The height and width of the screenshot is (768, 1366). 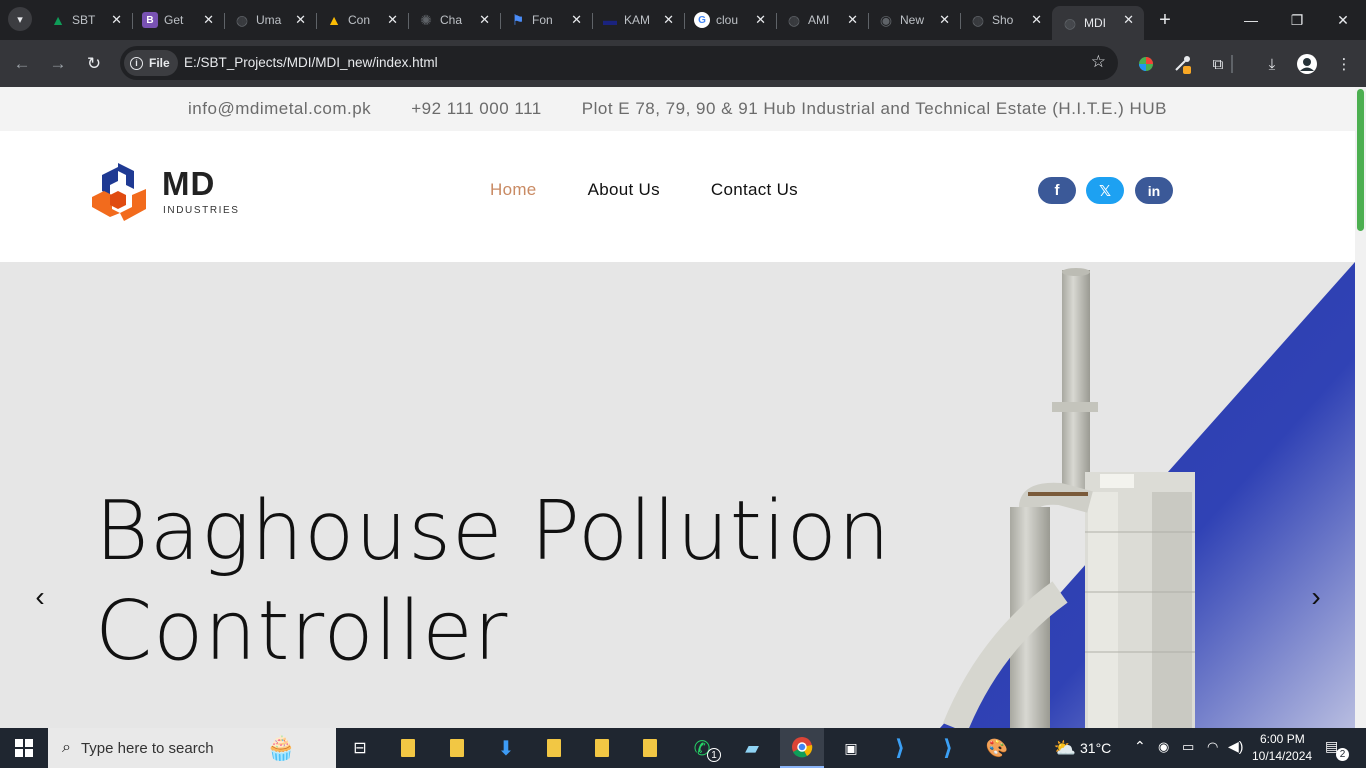 What do you see at coordinates (1154, 190) in the screenshot?
I see `linkedin-icon: in` at bounding box center [1154, 190].